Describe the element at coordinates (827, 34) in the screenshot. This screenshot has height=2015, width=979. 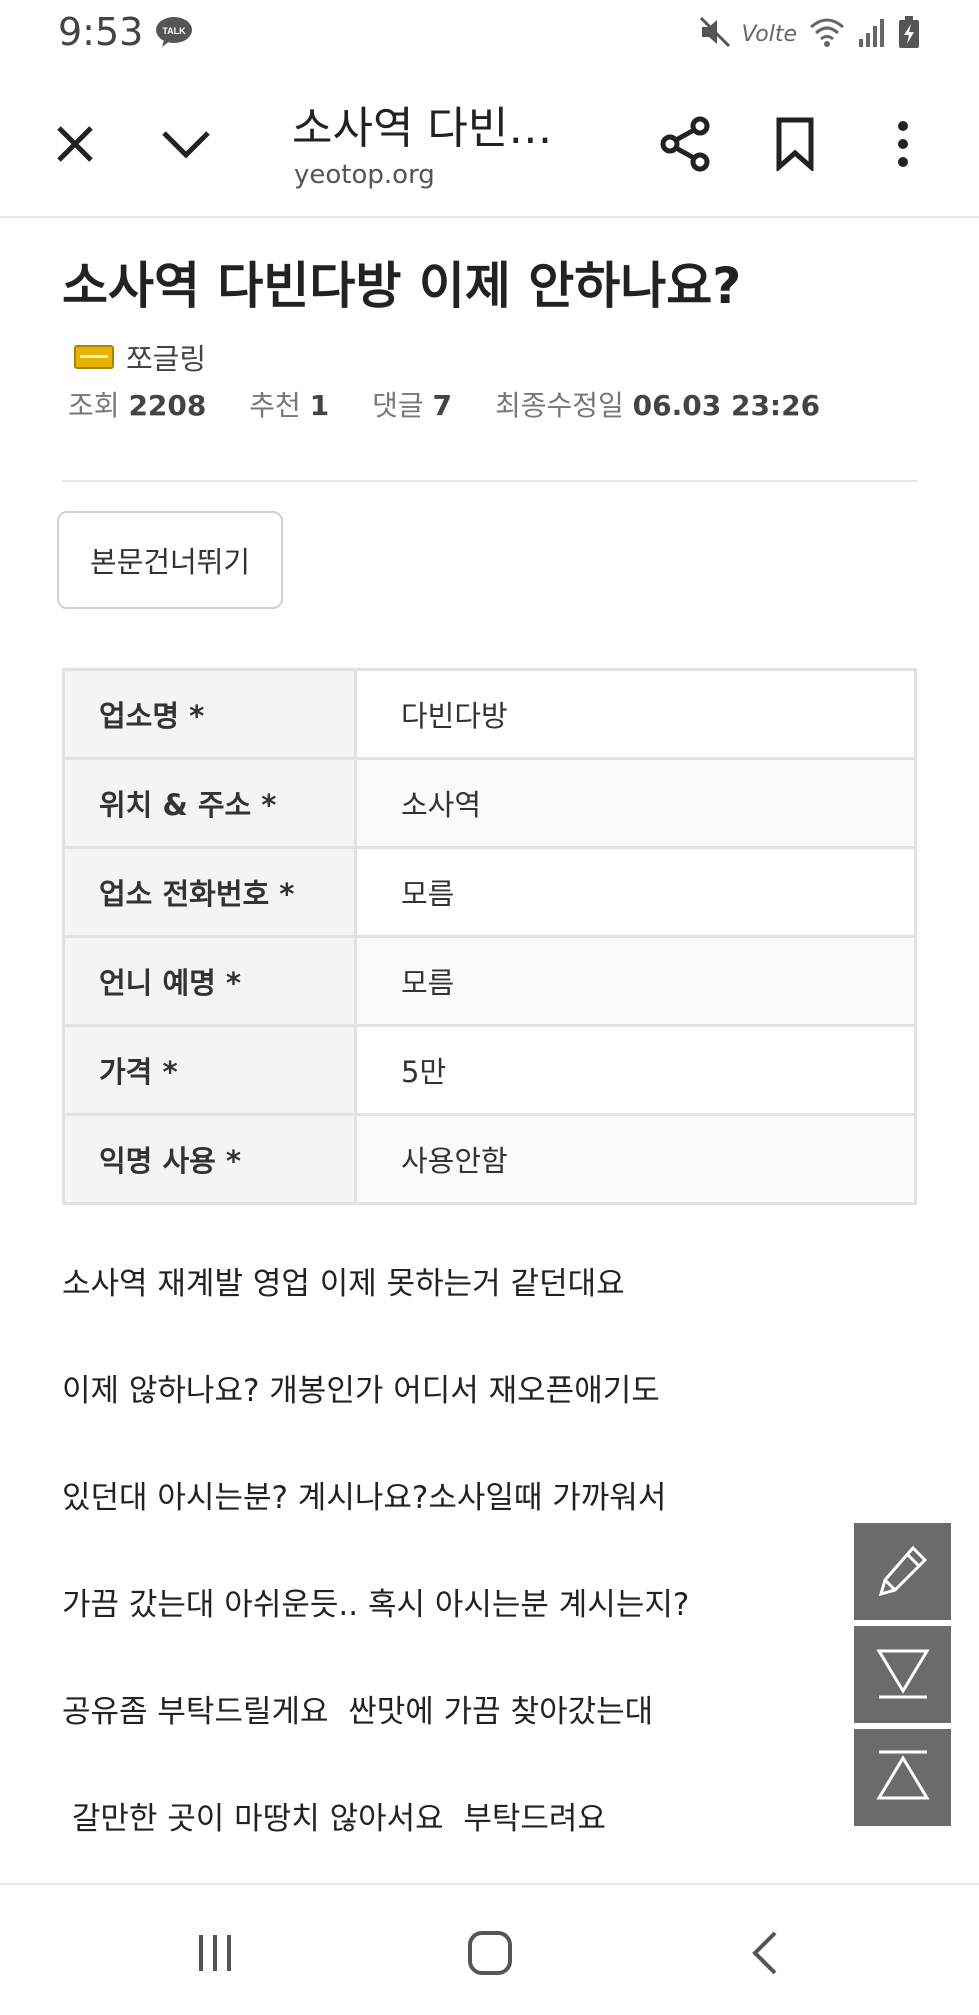
I see `wifi-icon` at that location.